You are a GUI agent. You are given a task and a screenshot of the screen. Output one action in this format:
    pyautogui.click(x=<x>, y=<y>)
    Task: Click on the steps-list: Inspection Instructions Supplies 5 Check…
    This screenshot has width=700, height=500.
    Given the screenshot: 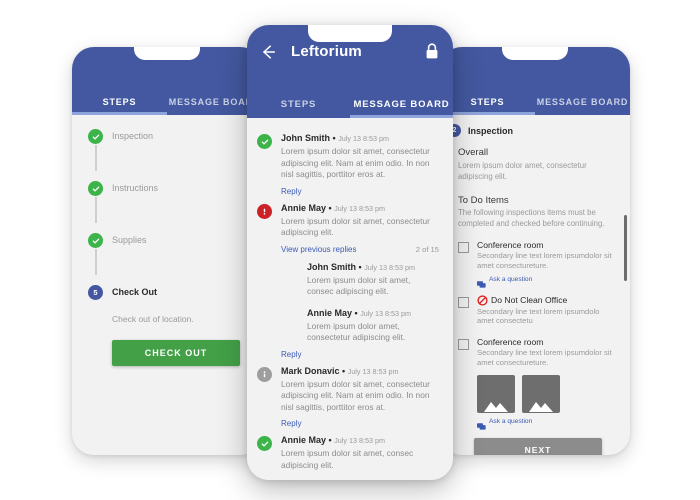 What is the action you would take?
    pyautogui.click(x=167, y=240)
    